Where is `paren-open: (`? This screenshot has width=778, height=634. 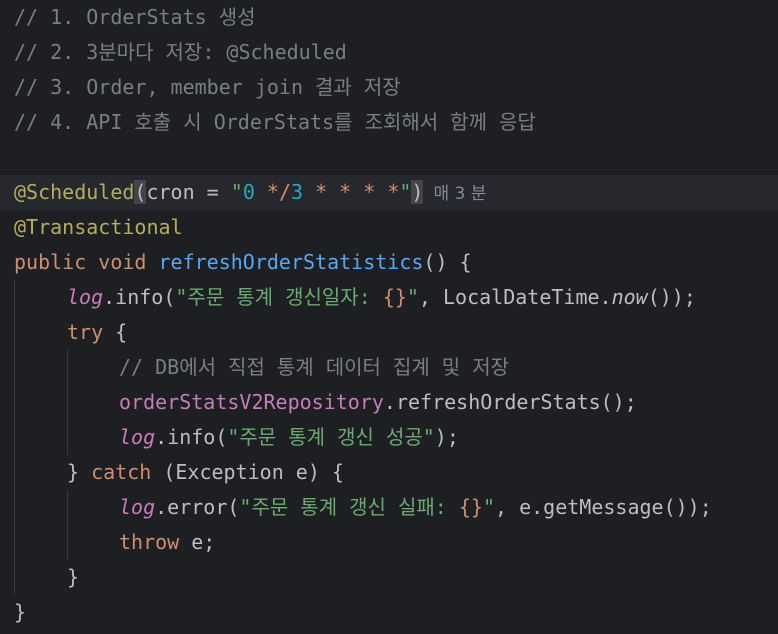 paren-open: ( is located at coordinates (140, 192).